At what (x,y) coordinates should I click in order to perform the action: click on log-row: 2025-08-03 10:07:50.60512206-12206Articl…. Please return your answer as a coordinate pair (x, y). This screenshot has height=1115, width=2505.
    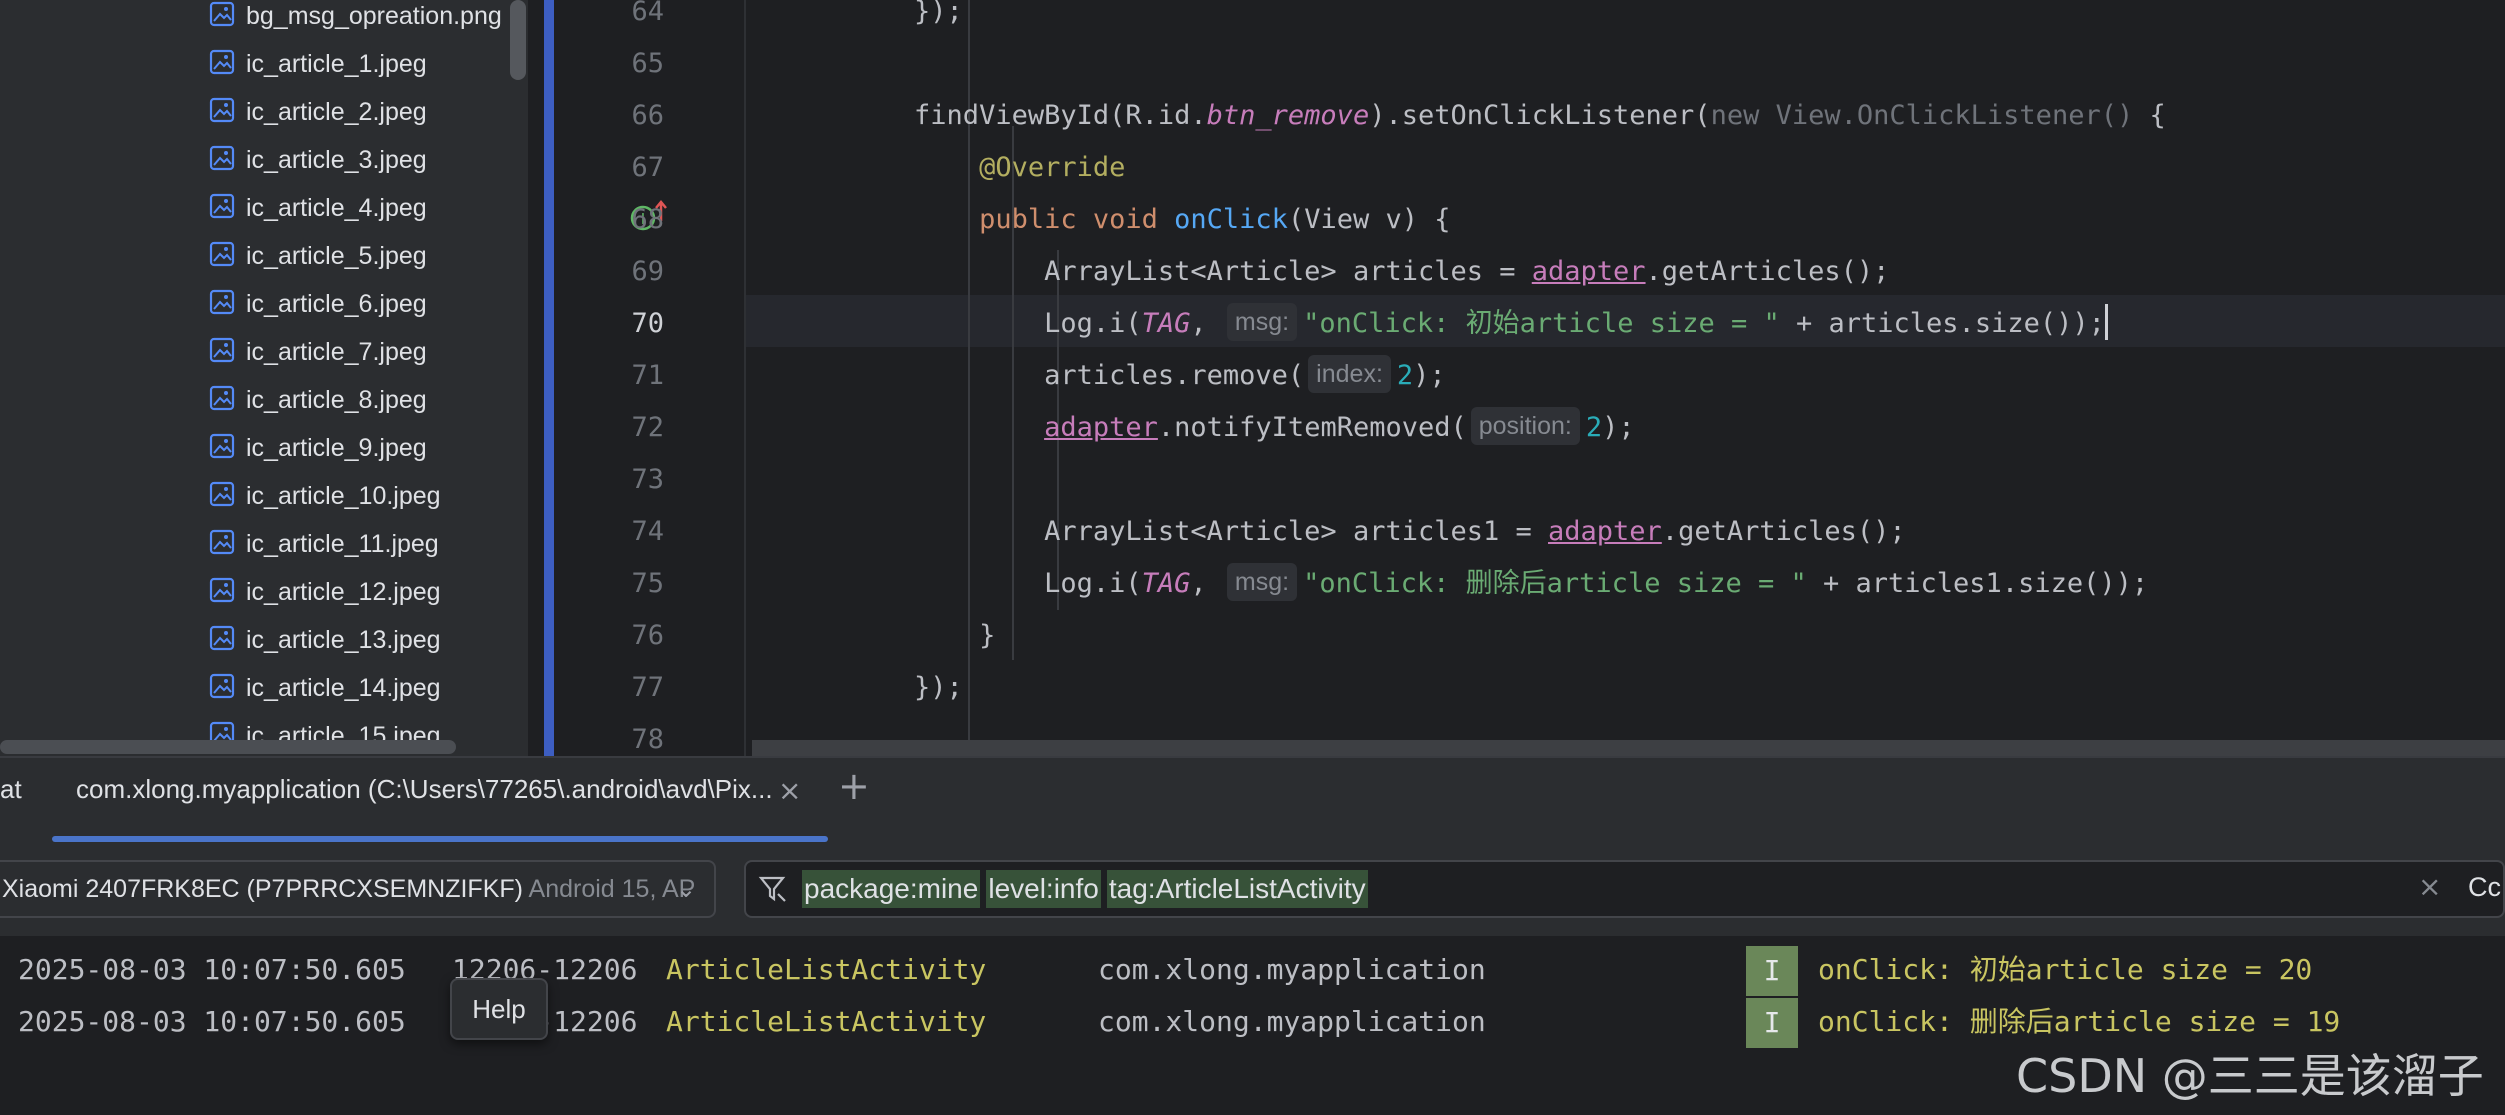
    Looking at the image, I should click on (1252, 970).